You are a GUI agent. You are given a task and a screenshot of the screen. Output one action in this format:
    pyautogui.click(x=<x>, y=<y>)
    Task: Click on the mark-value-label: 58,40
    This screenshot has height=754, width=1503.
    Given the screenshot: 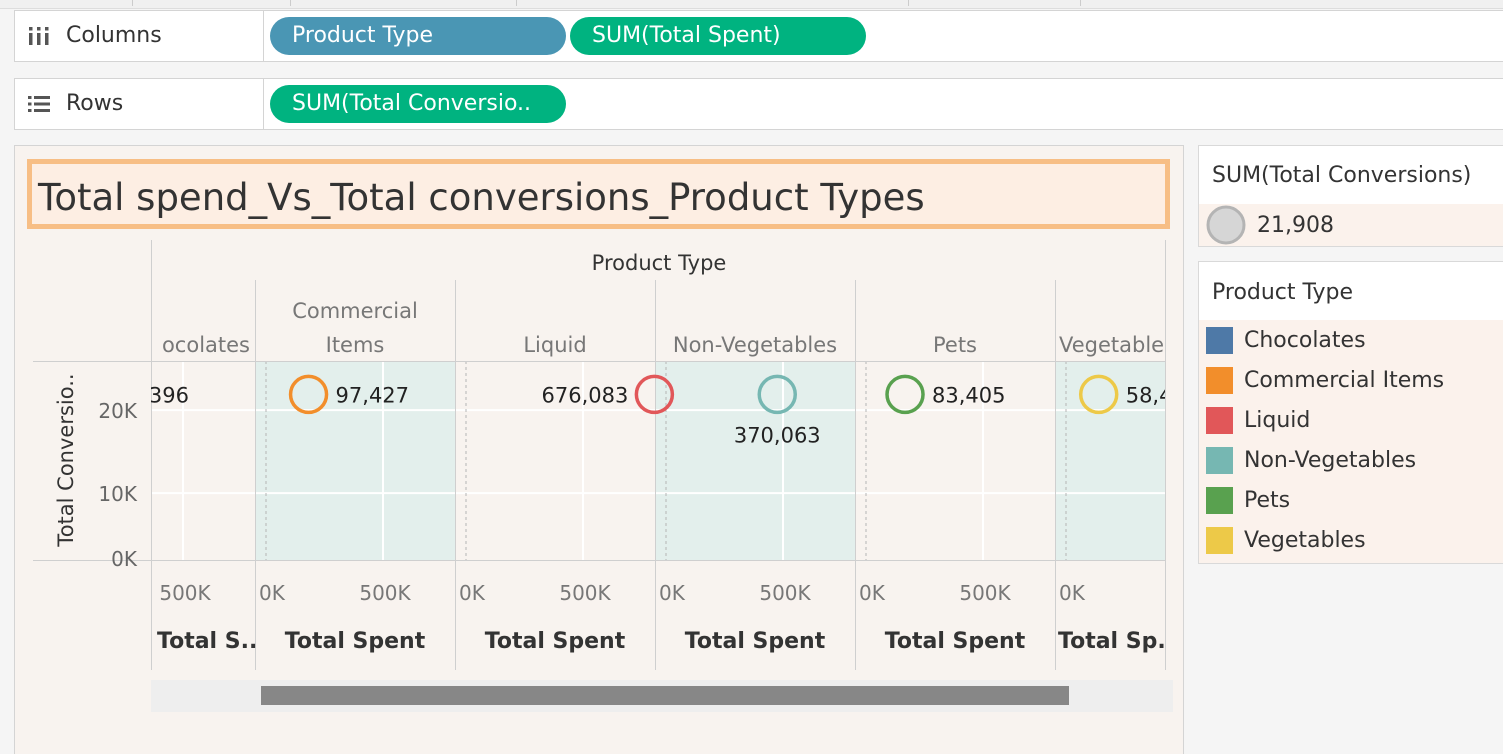 What is the action you would take?
    pyautogui.click(x=1155, y=395)
    